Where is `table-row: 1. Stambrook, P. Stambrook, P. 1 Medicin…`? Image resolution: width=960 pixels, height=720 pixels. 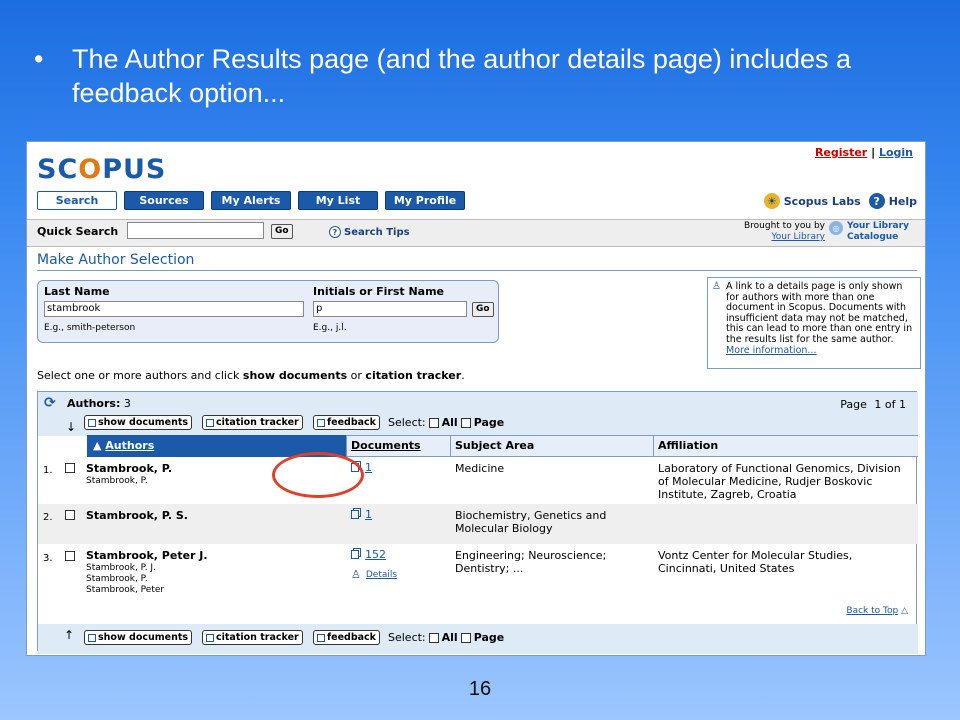 table-row: 1. Stambrook, P. Stambrook, P. 1 Medicin… is located at coordinates (478, 480).